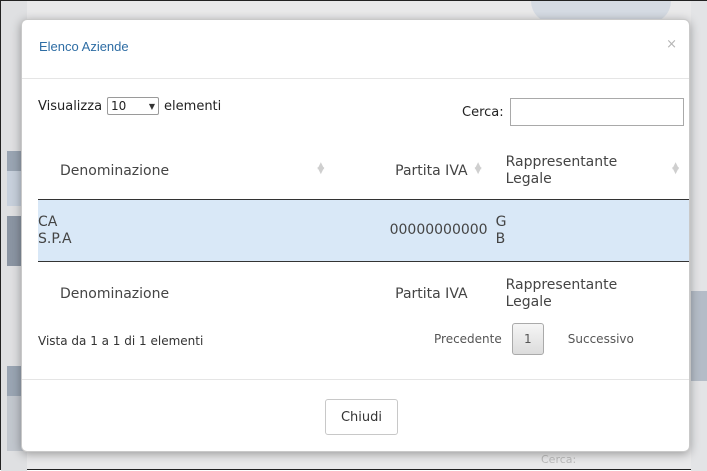 The height and width of the screenshot is (471, 707). I want to click on search-label: Cerca:, so click(483, 112).